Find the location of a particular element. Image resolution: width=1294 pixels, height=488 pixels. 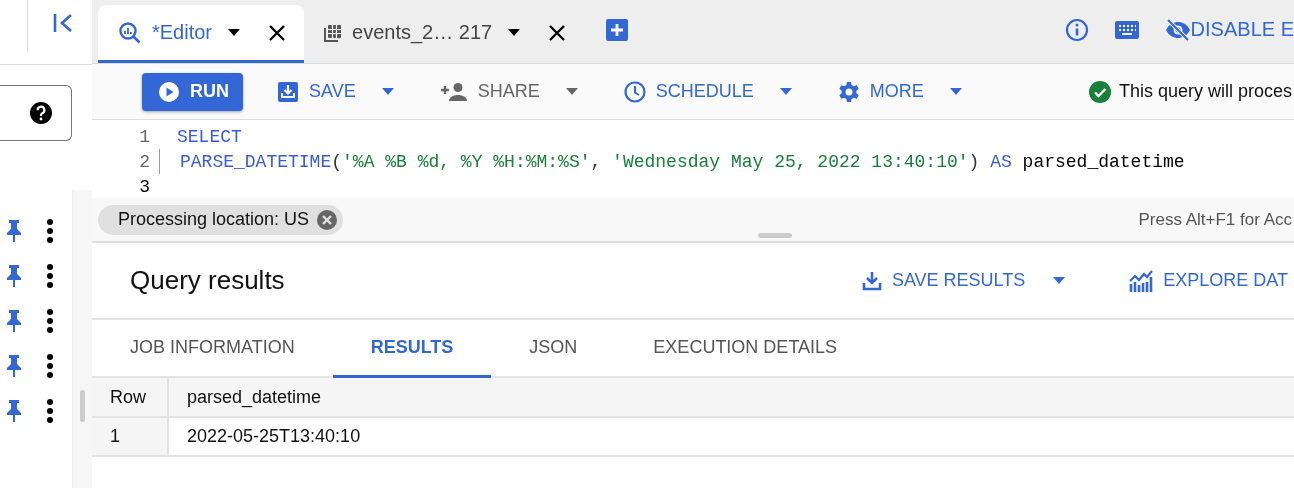

info-icon is located at coordinates (1076, 29).